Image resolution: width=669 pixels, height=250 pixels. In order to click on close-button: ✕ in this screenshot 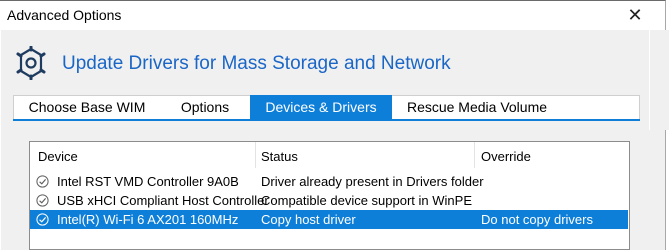, I will do `click(635, 15)`.